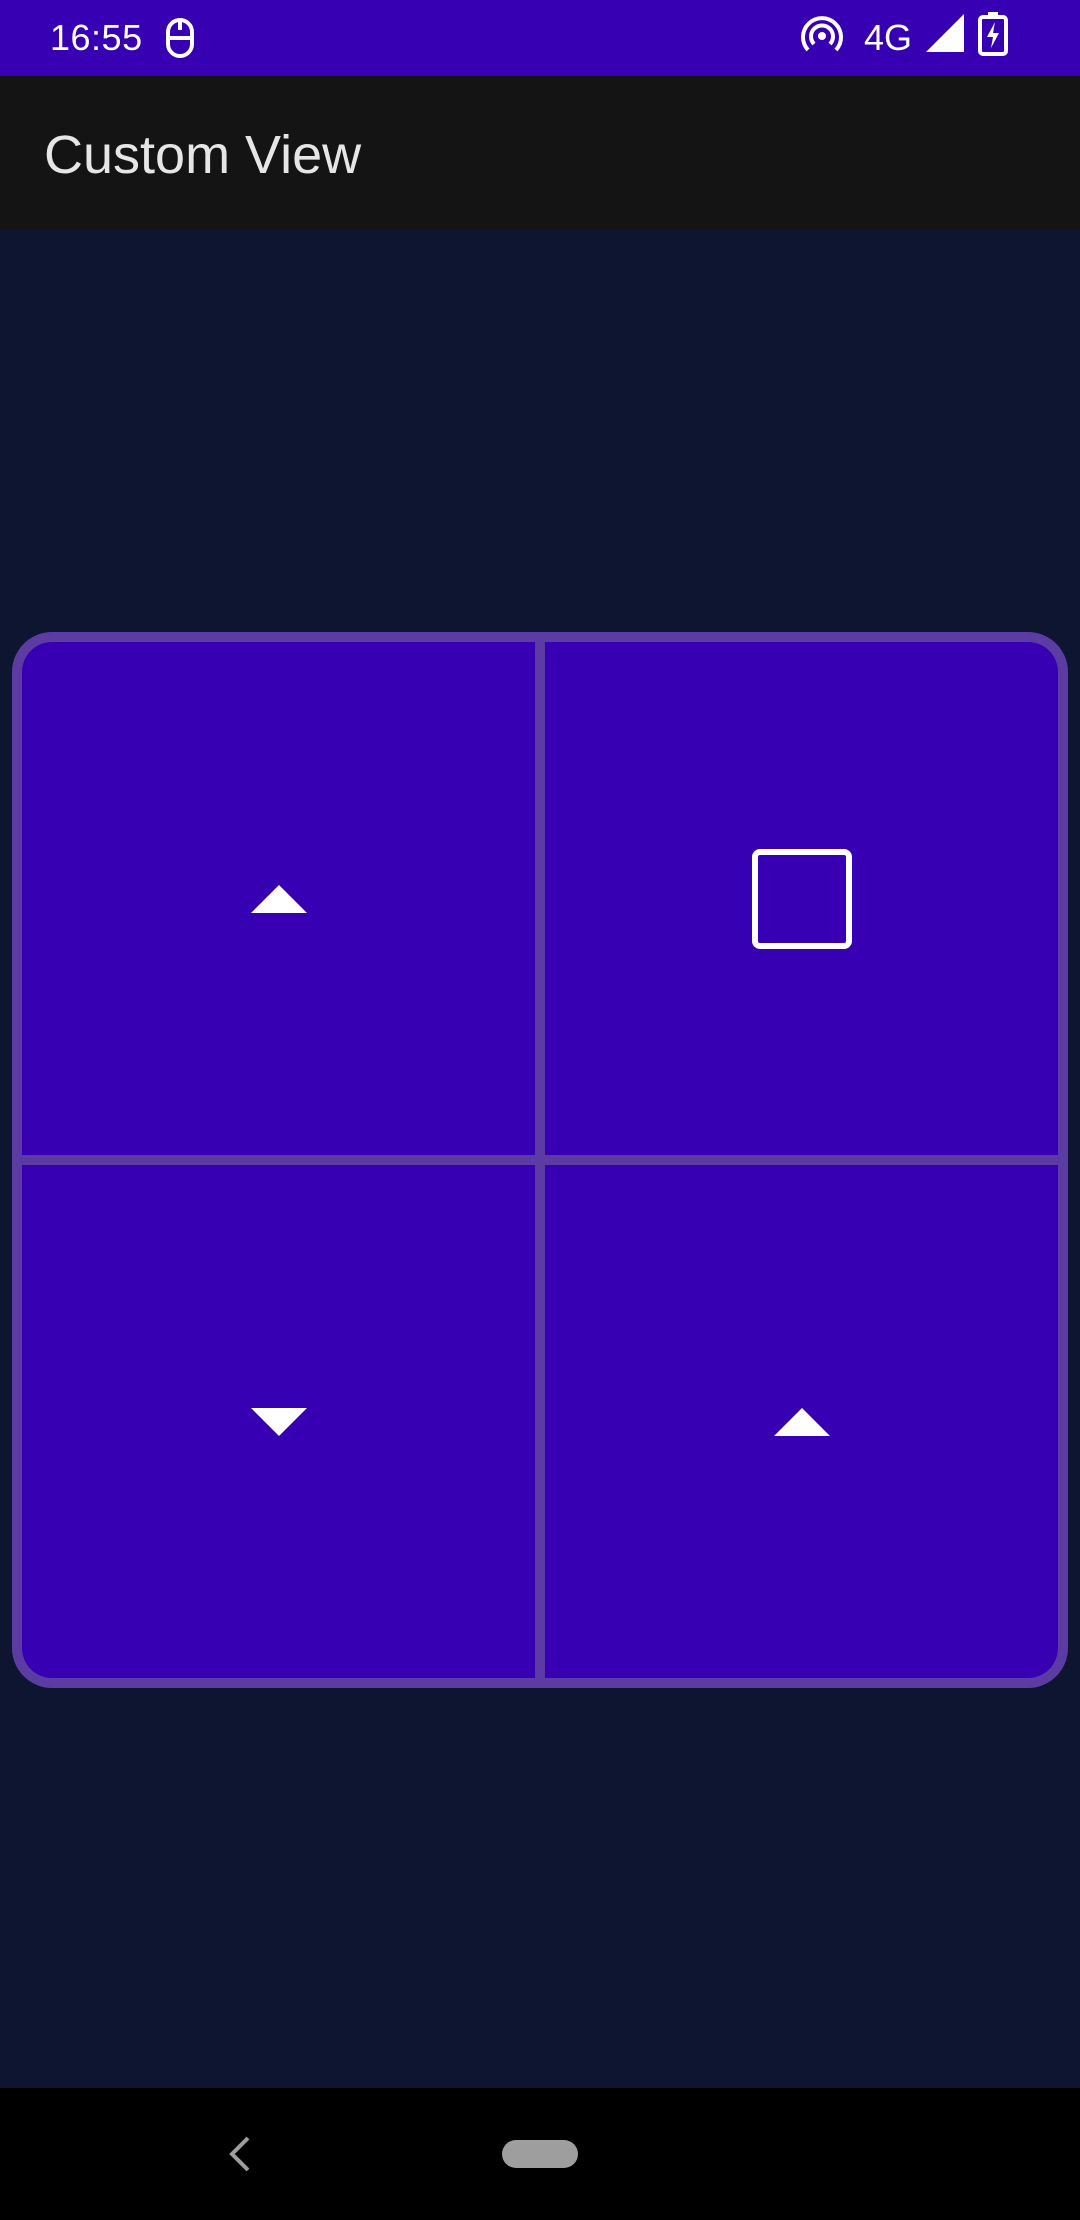 Image resolution: width=1080 pixels, height=2220 pixels. Describe the element at coordinates (180, 38) in the screenshot. I see `media-icon` at that location.